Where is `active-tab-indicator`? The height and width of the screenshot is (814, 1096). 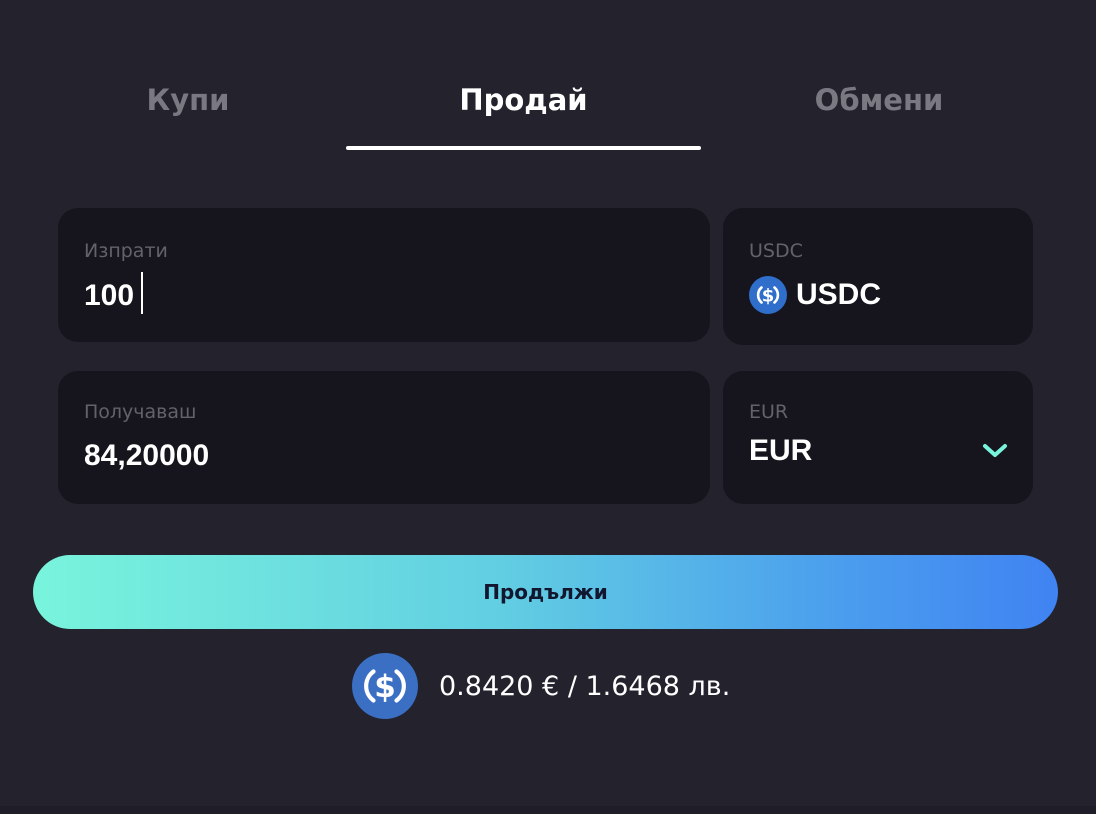 active-tab-indicator is located at coordinates (523, 148).